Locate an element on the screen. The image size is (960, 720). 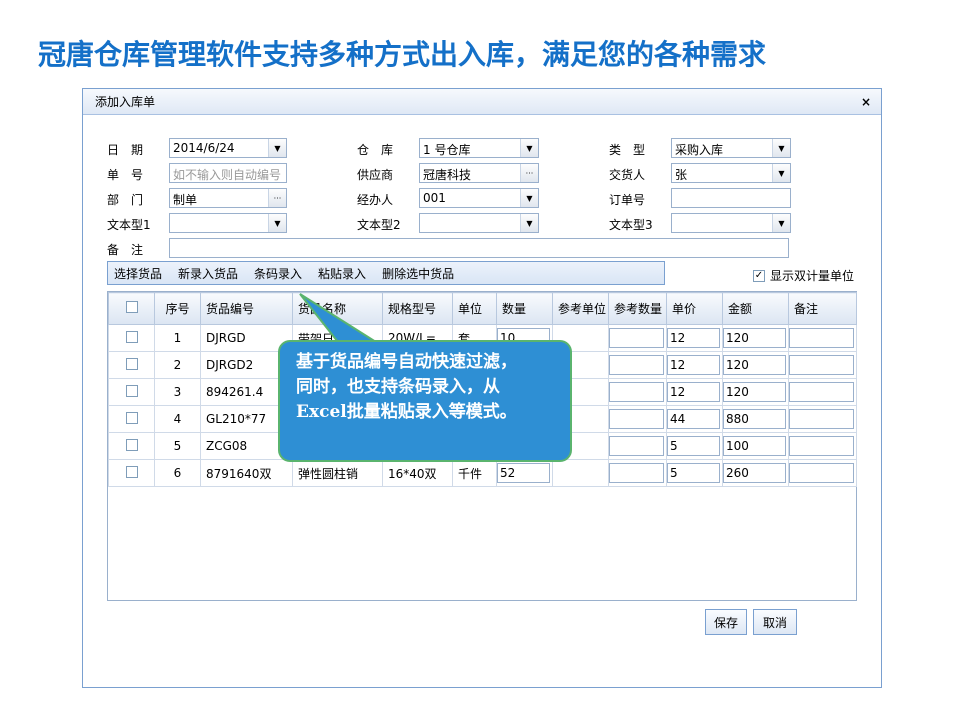
col-header: 序号 is located at coordinates (177, 308).